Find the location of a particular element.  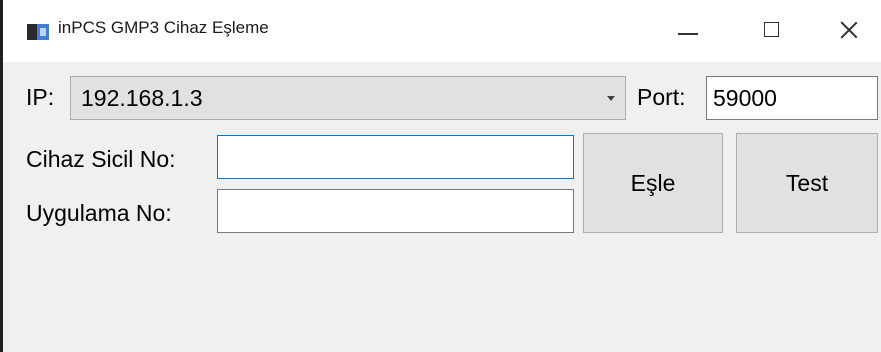

ip-value: 192.168.1.3 is located at coordinates (142, 98).